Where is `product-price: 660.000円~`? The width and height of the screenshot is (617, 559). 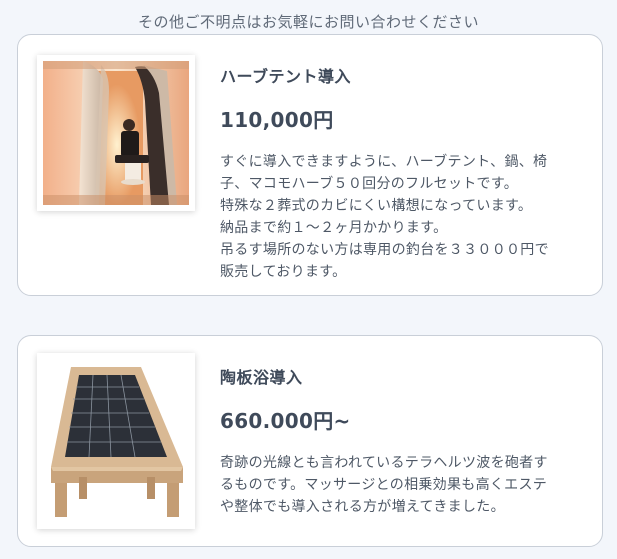 product-price: 660.000円~ is located at coordinates (285, 421).